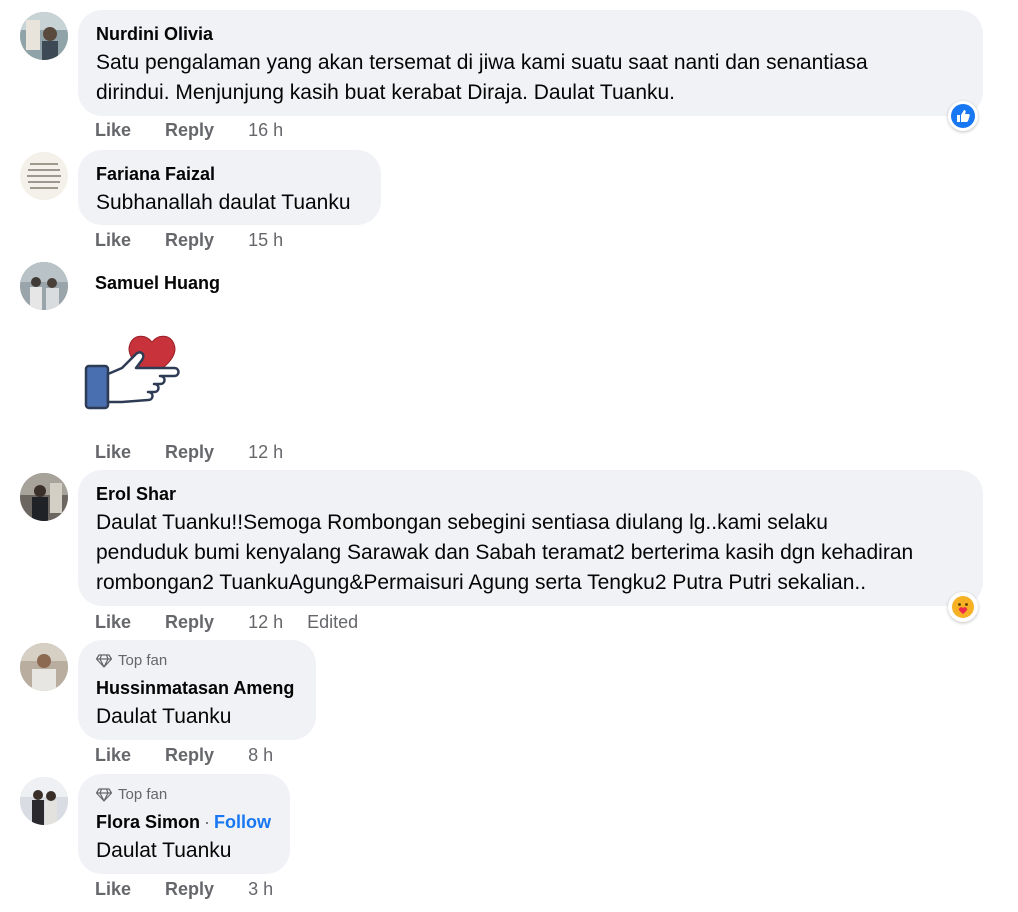 This screenshot has width=1018, height=912. What do you see at coordinates (963, 607) in the screenshot?
I see `care-reaction-icon` at bounding box center [963, 607].